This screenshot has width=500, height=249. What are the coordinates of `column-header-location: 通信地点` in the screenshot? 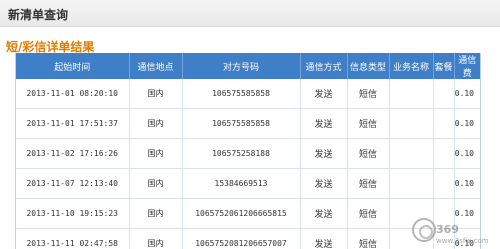 It's located at (156, 66).